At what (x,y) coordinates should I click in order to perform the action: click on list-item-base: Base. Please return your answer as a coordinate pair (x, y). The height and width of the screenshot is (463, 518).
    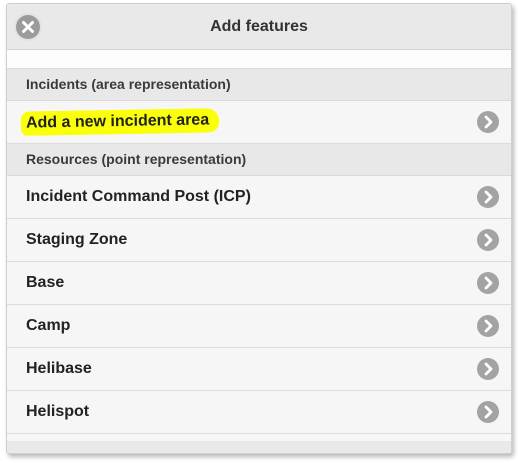
    Looking at the image, I should click on (259, 283).